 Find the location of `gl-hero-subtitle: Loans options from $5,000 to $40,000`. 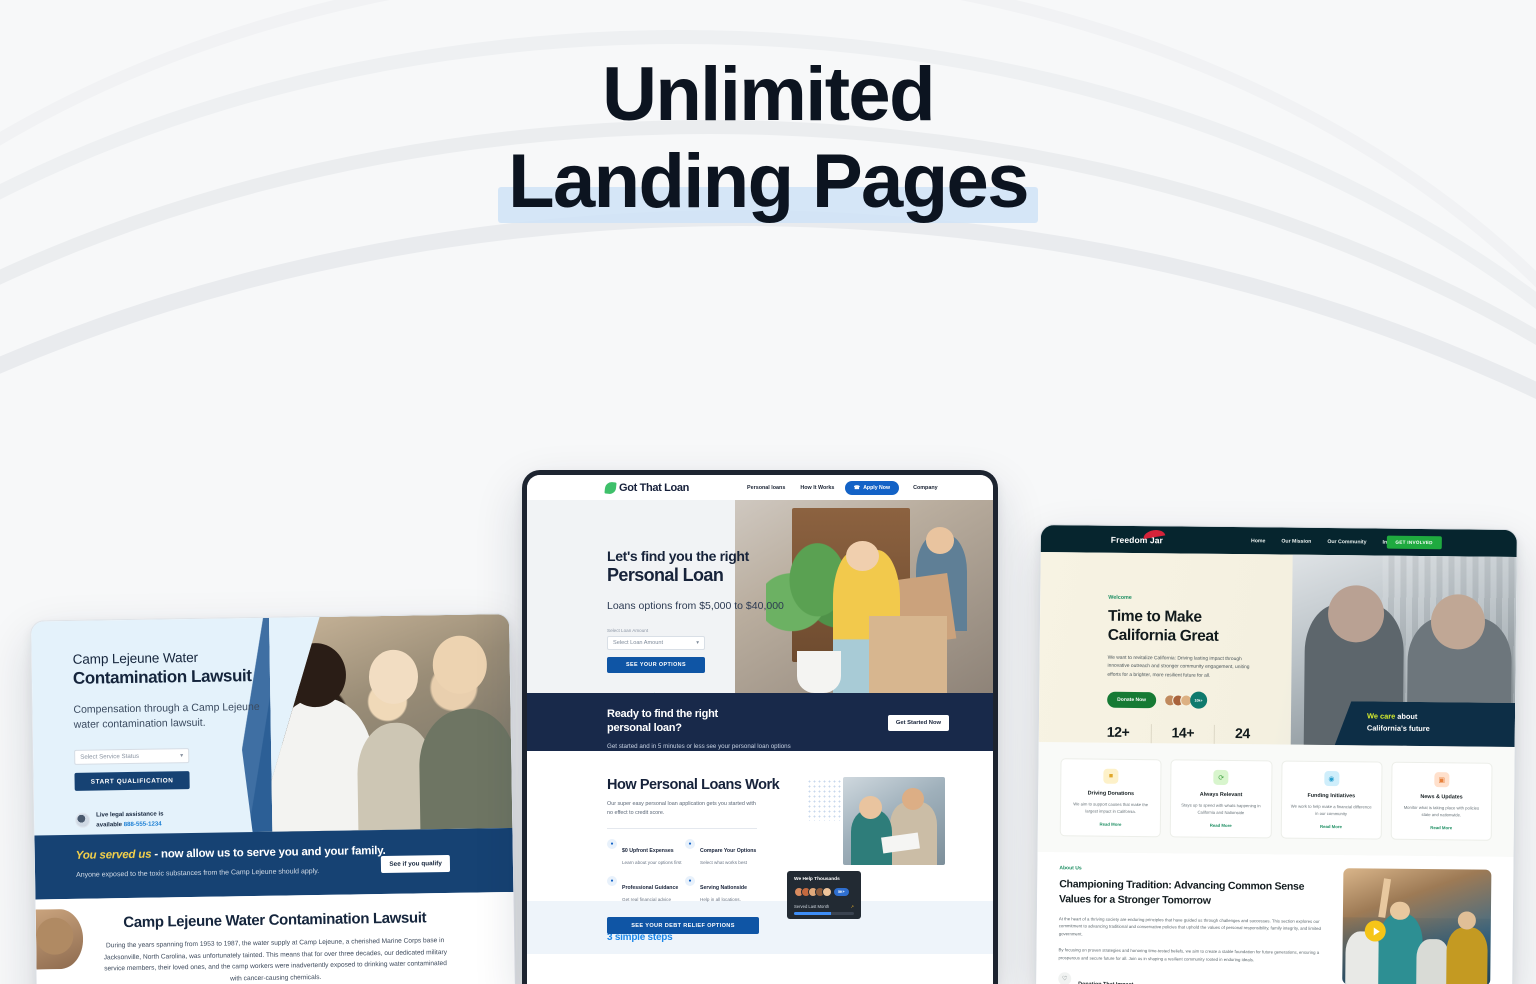

gl-hero-subtitle: Loans options from $5,000 to $40,000 is located at coordinates (695, 606).